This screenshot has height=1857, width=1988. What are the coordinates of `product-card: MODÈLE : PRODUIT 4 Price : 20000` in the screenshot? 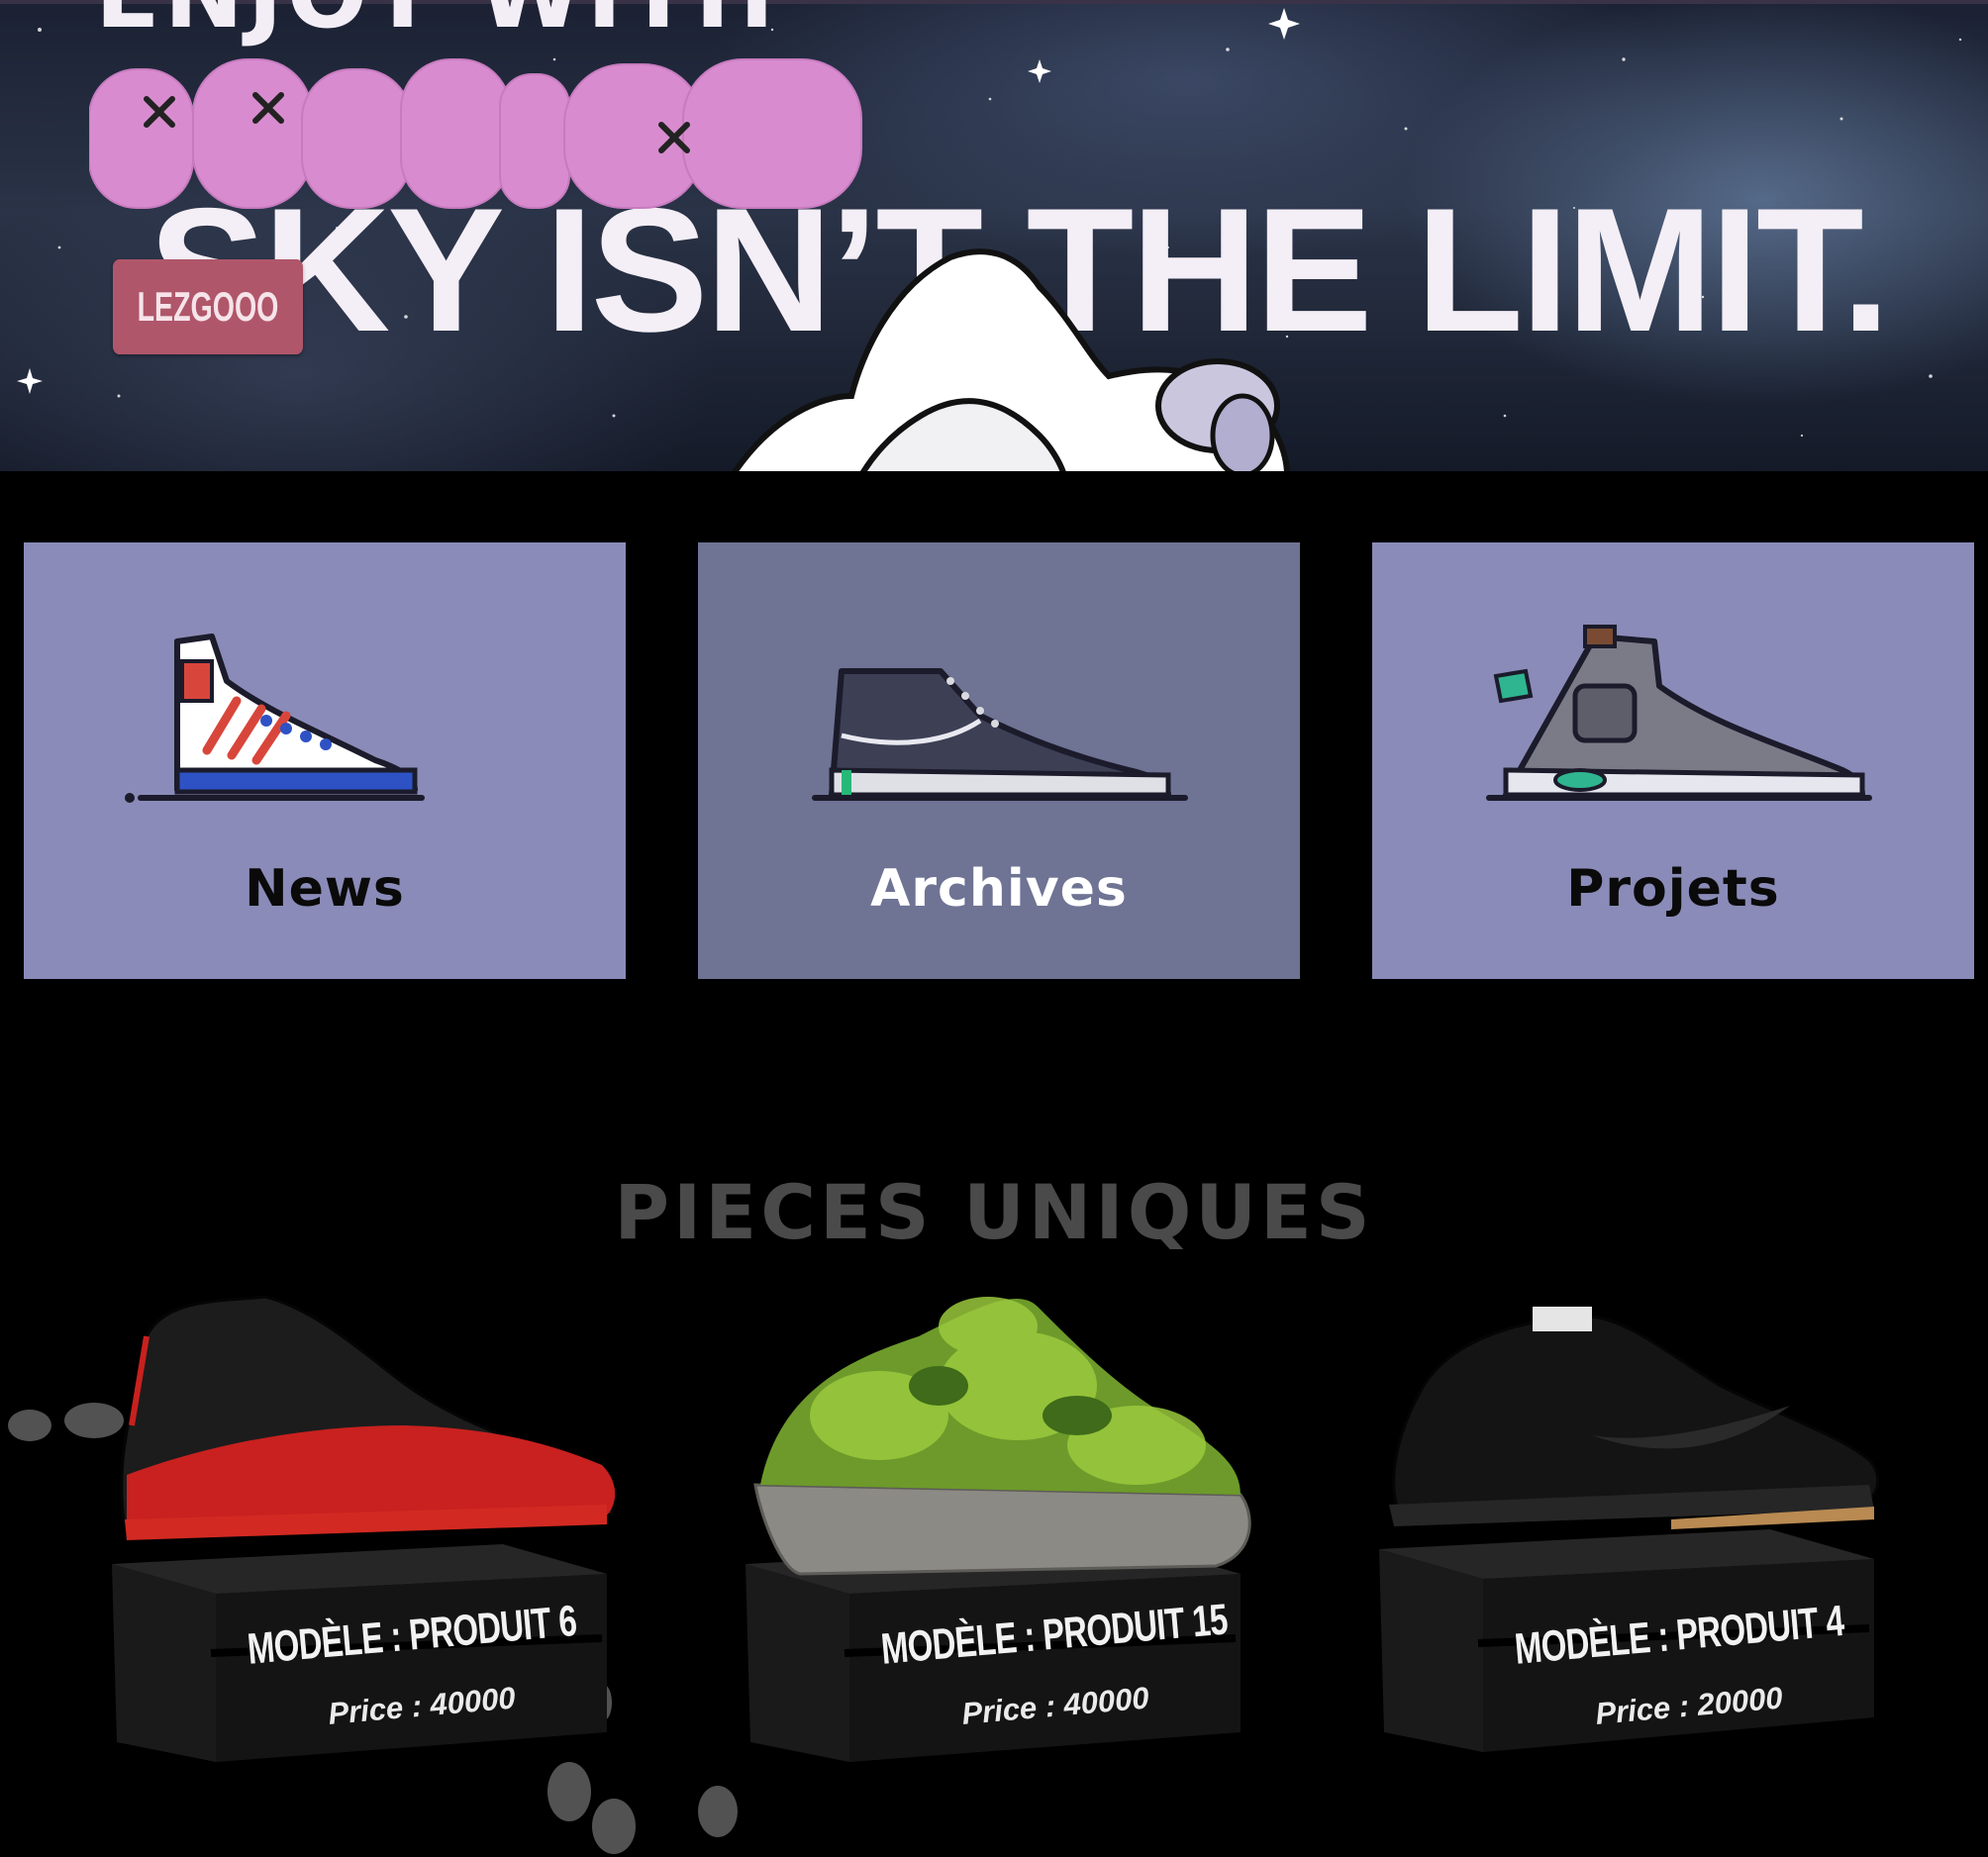 It's located at (1651, 1534).